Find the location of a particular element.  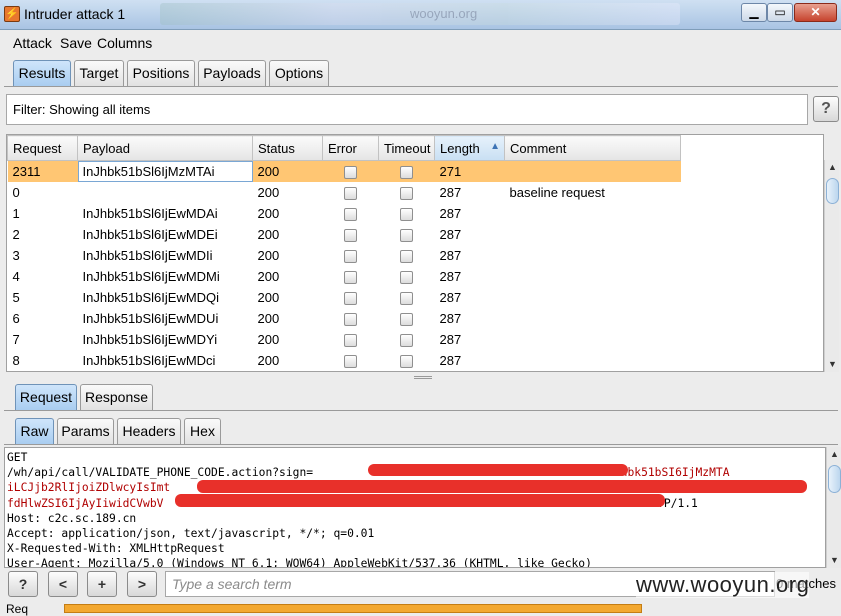

table-row: 0 200 287 baseline request is located at coordinates (344, 192).